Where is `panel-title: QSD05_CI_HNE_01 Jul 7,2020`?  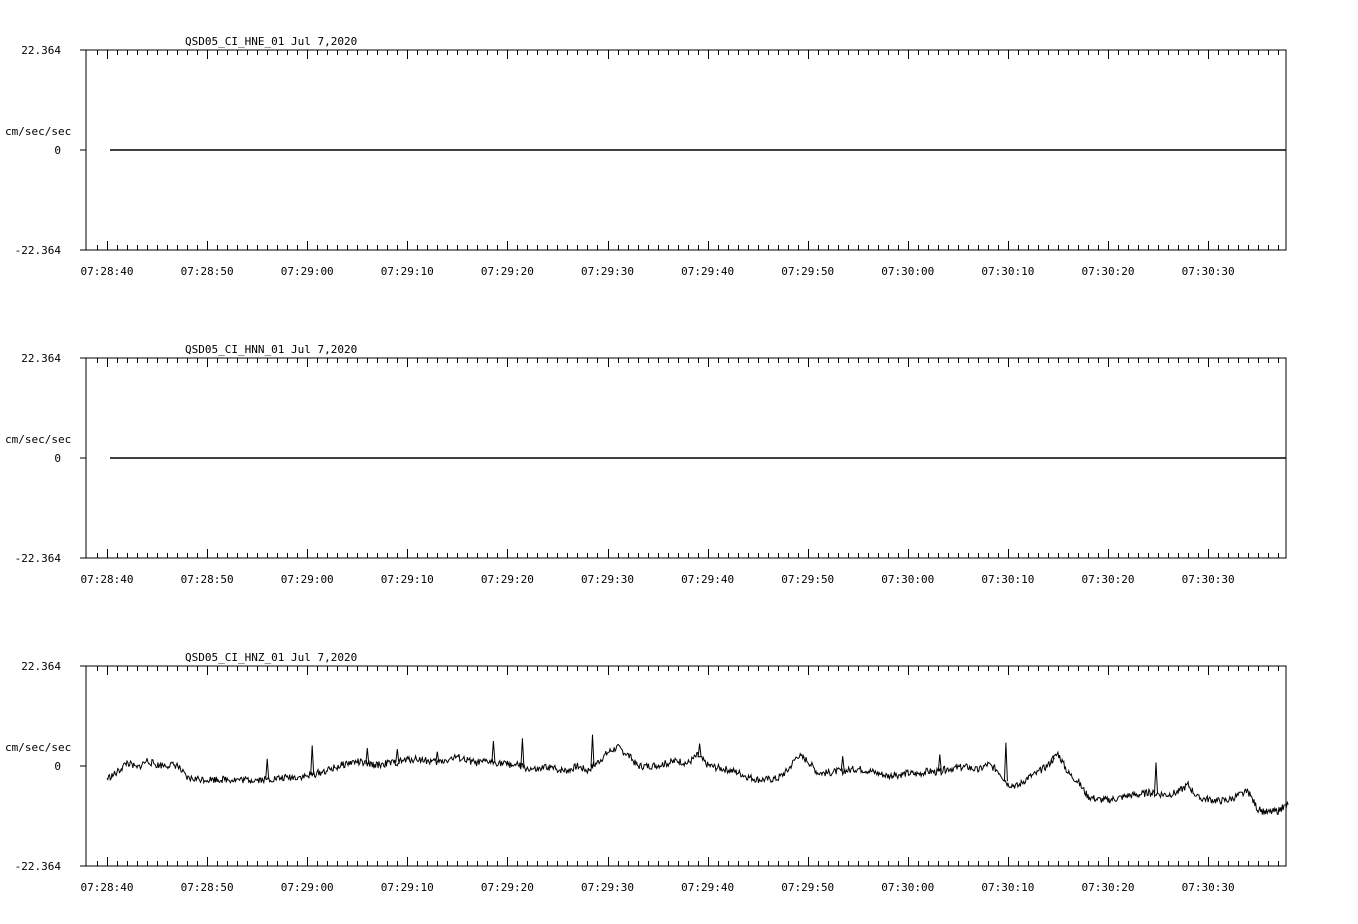 panel-title: QSD05_CI_HNE_01 Jul 7,2020 is located at coordinates (271, 41).